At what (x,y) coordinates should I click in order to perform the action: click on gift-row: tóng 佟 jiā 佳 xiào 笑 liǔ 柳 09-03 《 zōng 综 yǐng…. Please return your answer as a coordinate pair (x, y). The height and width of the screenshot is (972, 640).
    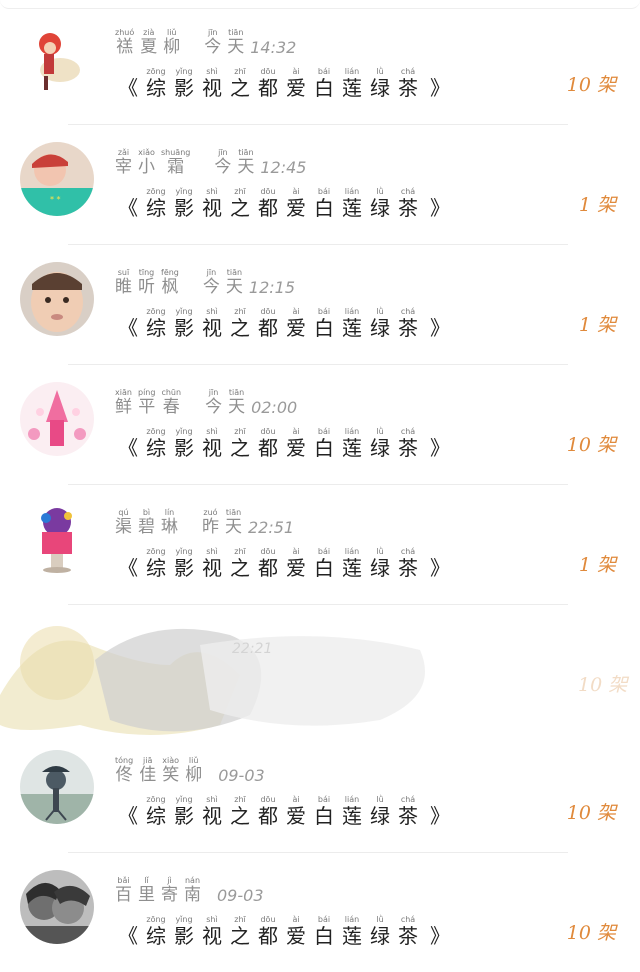
    Looking at the image, I should click on (320, 790).